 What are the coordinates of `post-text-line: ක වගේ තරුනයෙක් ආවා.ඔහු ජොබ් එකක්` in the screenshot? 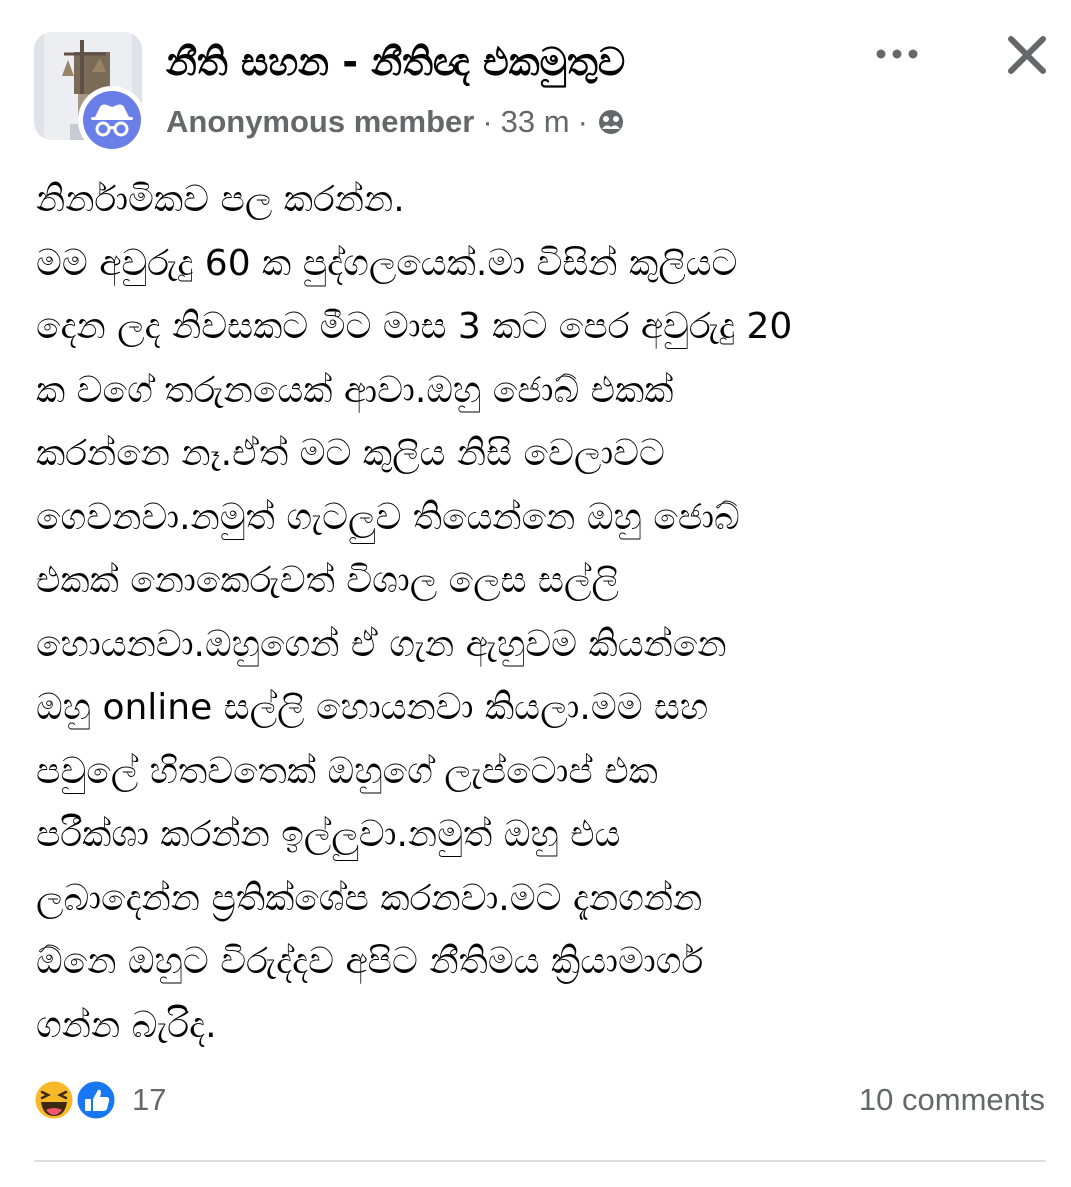 It's located at (355, 390).